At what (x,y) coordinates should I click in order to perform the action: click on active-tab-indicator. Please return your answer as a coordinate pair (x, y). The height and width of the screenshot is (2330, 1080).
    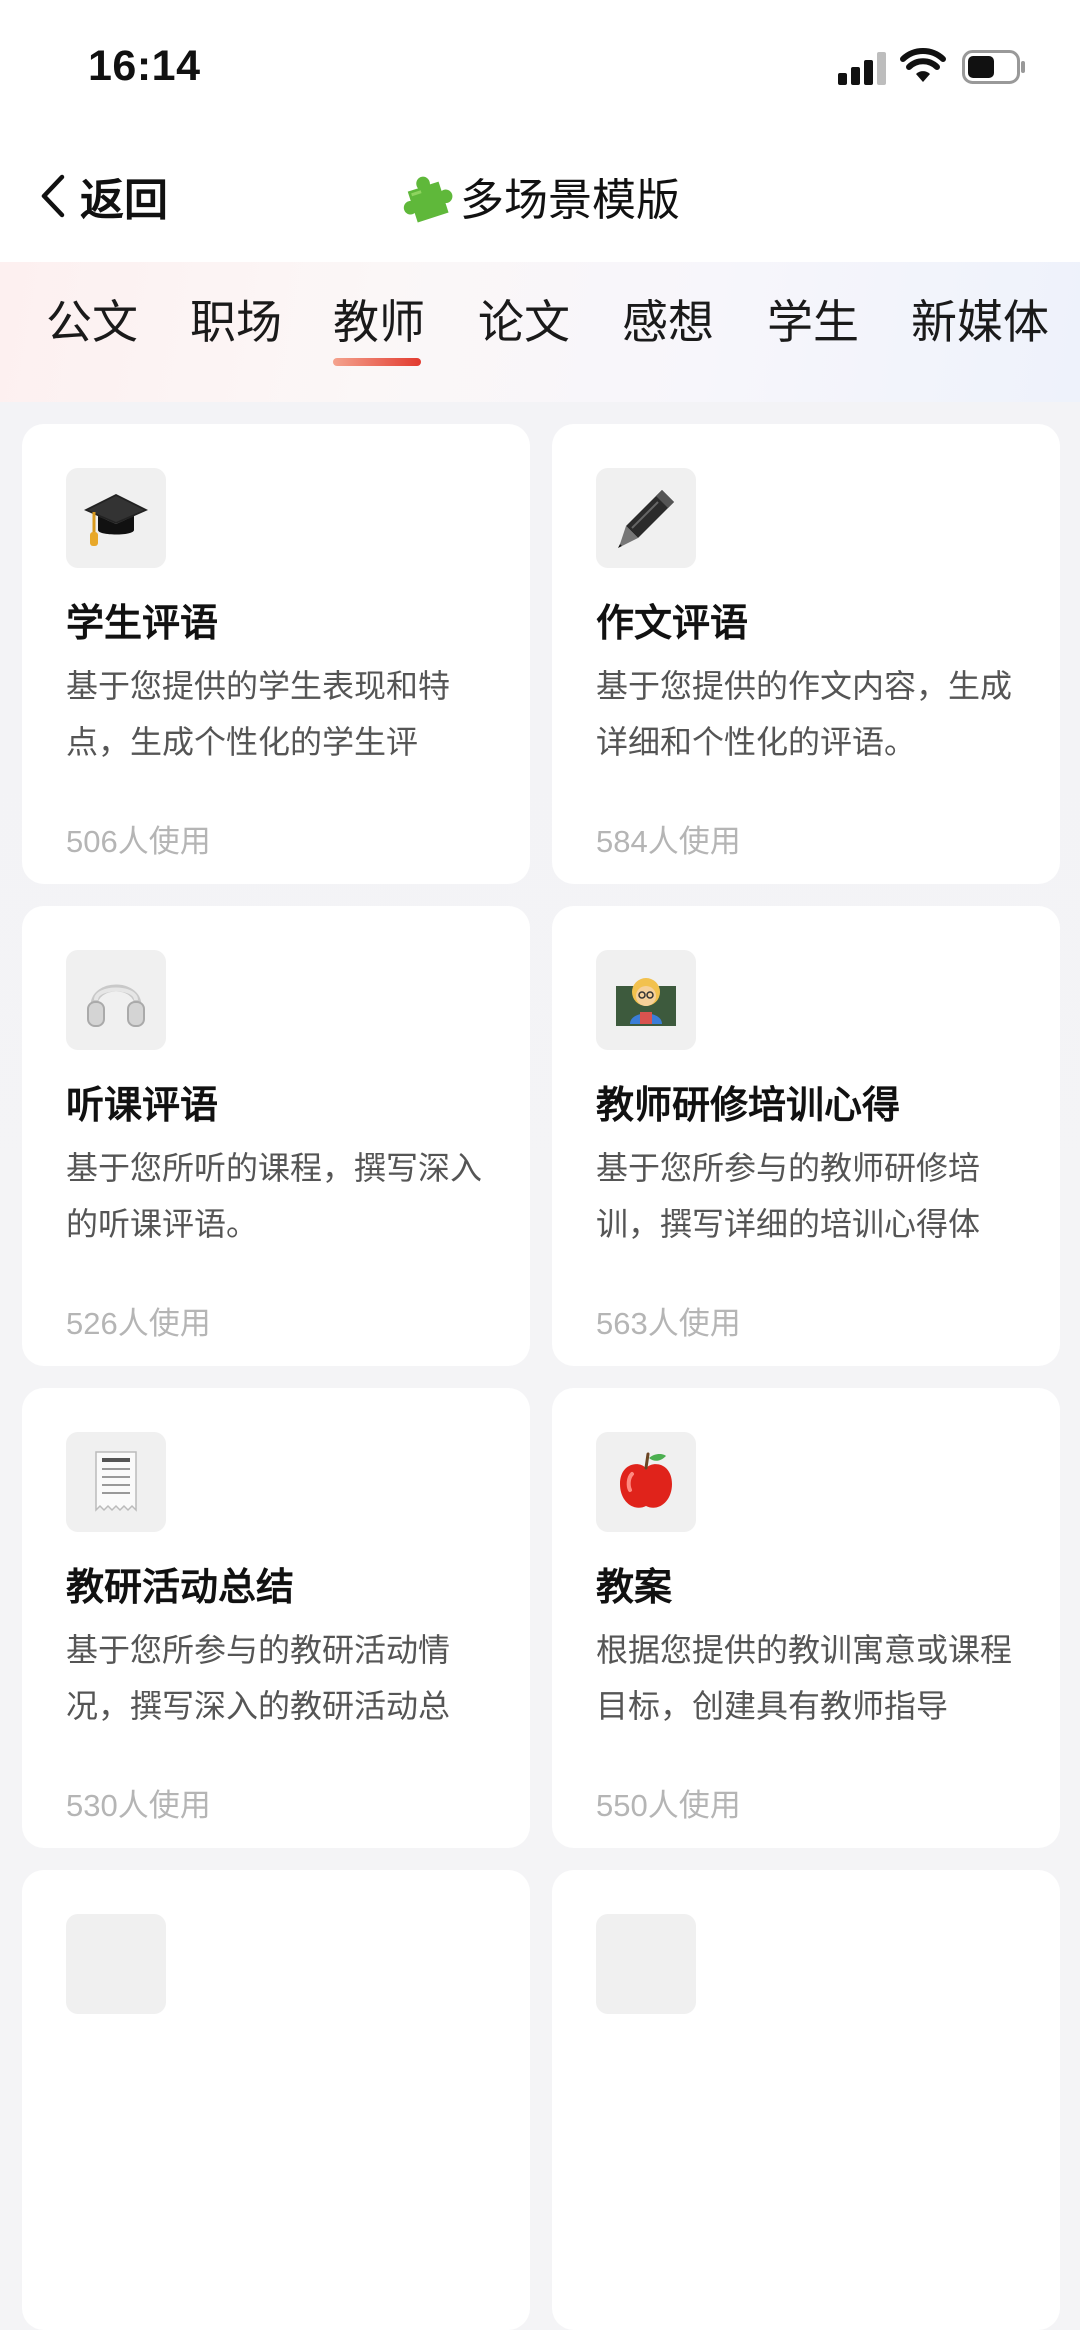
    Looking at the image, I should click on (377, 362).